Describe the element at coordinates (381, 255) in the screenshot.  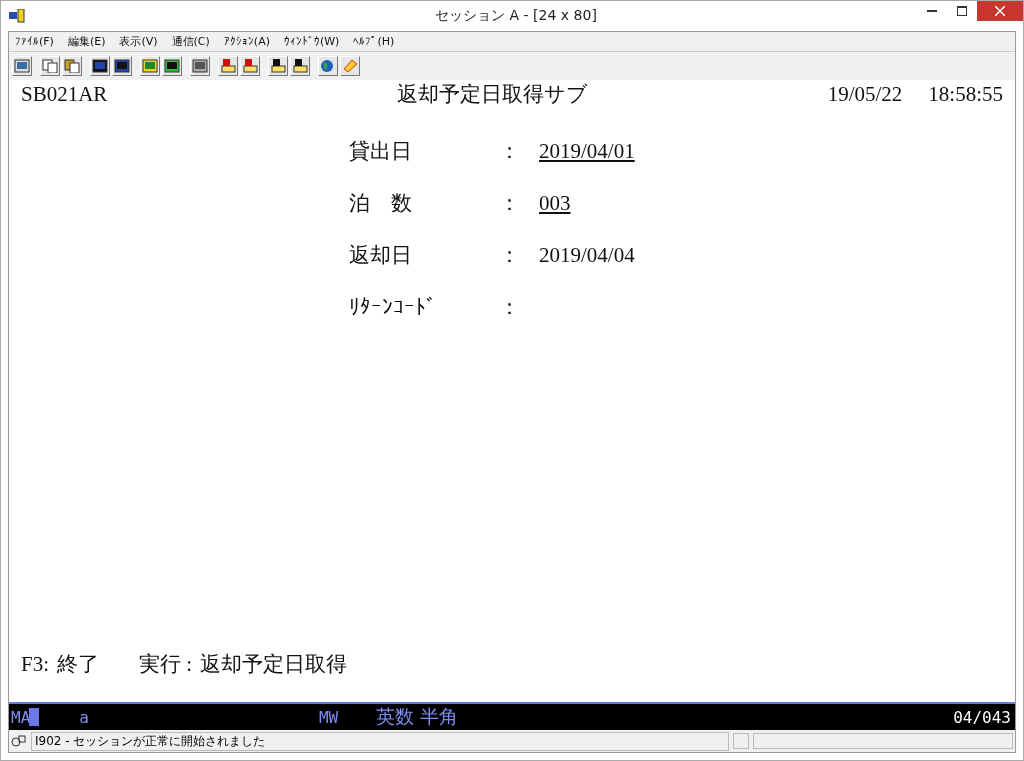
I see `field-label: 返却日` at that location.